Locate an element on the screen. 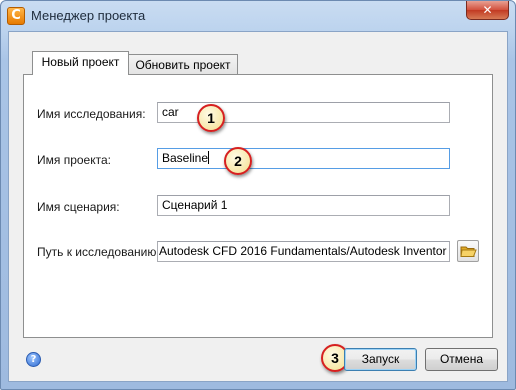 The width and height of the screenshot is (516, 390). tab-new-project: Новый проект is located at coordinates (80, 63).